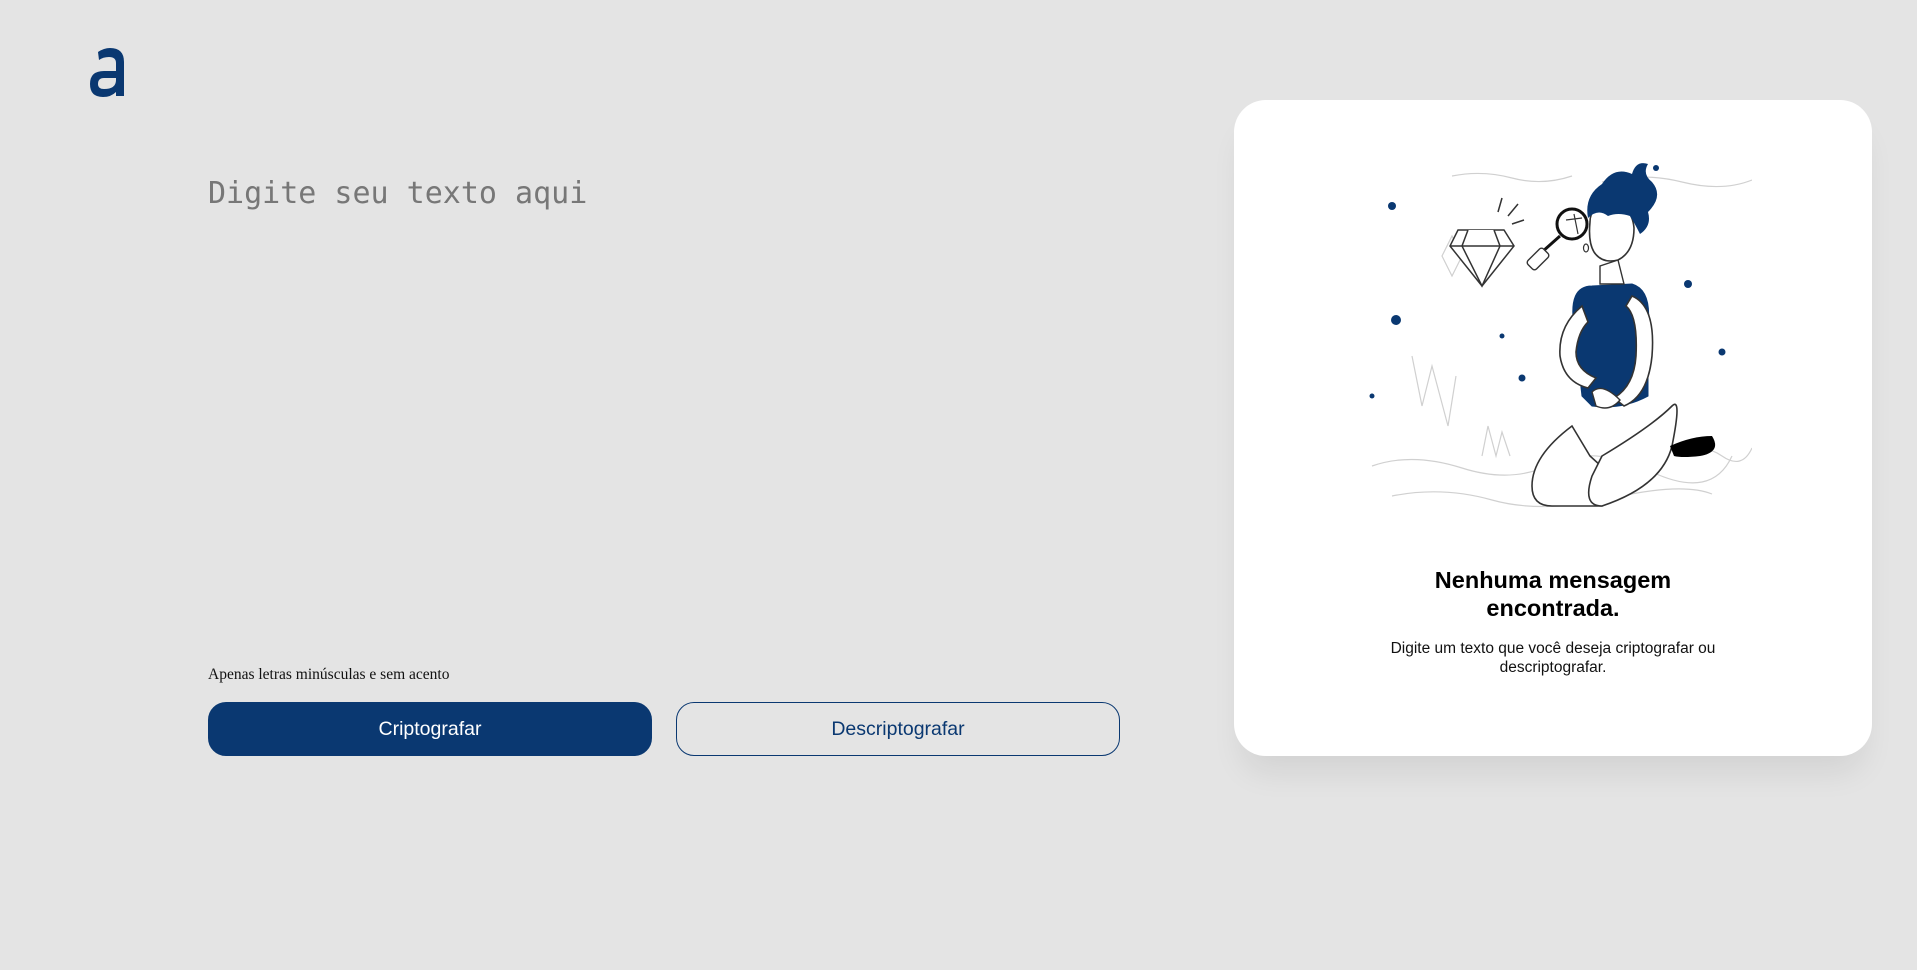  What do you see at coordinates (1553, 667) in the screenshot?
I see `empty-state-subtitle-line2: descriptografar.` at bounding box center [1553, 667].